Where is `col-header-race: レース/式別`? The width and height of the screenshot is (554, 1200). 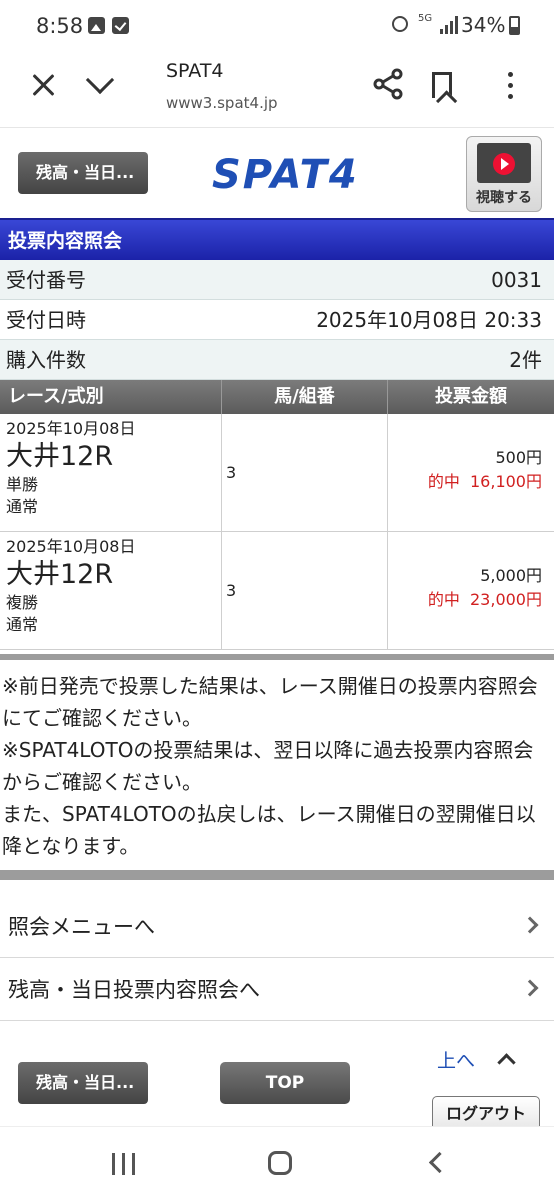
col-header-race: レース/式別 is located at coordinates (111, 397).